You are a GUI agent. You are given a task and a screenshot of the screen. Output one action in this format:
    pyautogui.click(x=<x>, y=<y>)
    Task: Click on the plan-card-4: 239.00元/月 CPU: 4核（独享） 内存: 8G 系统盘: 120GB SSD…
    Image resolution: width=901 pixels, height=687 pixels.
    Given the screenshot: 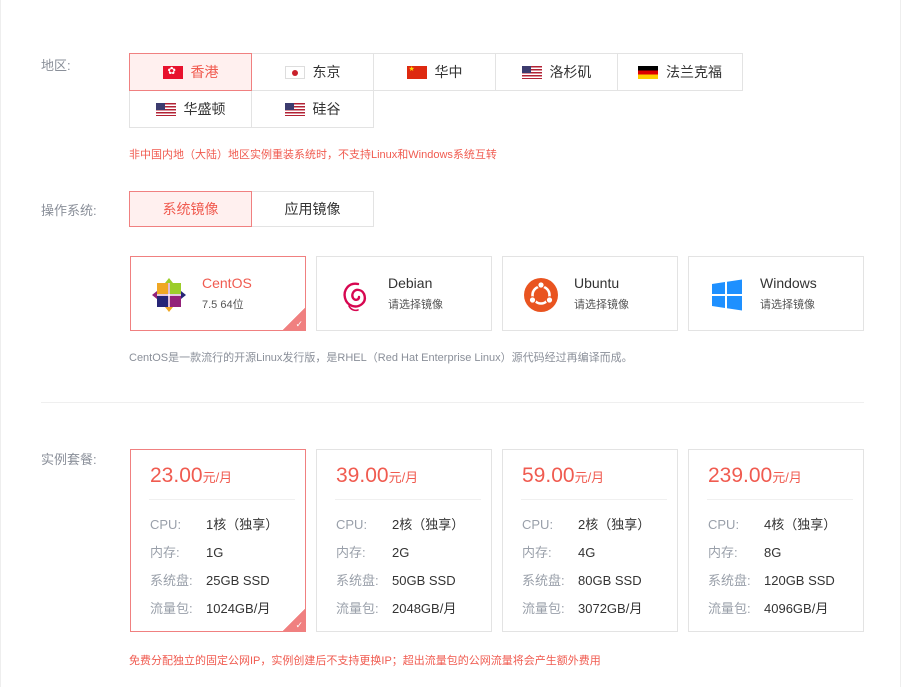 What is the action you would take?
    pyautogui.click(x=776, y=540)
    